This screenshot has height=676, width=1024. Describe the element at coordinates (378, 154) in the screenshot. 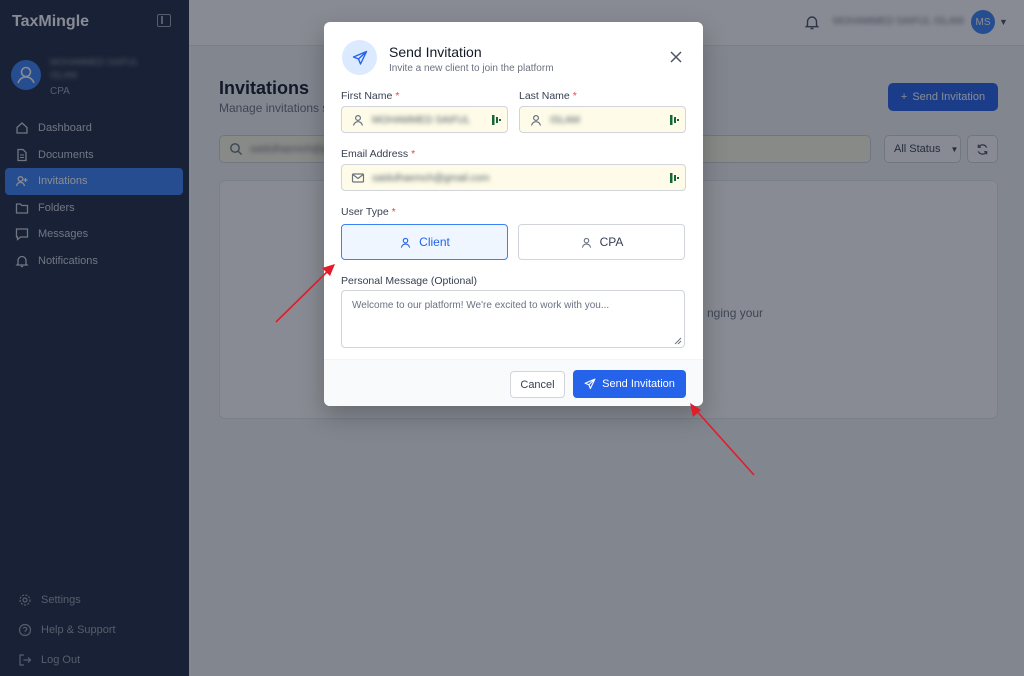

I see `email-label: Email Address *` at that location.